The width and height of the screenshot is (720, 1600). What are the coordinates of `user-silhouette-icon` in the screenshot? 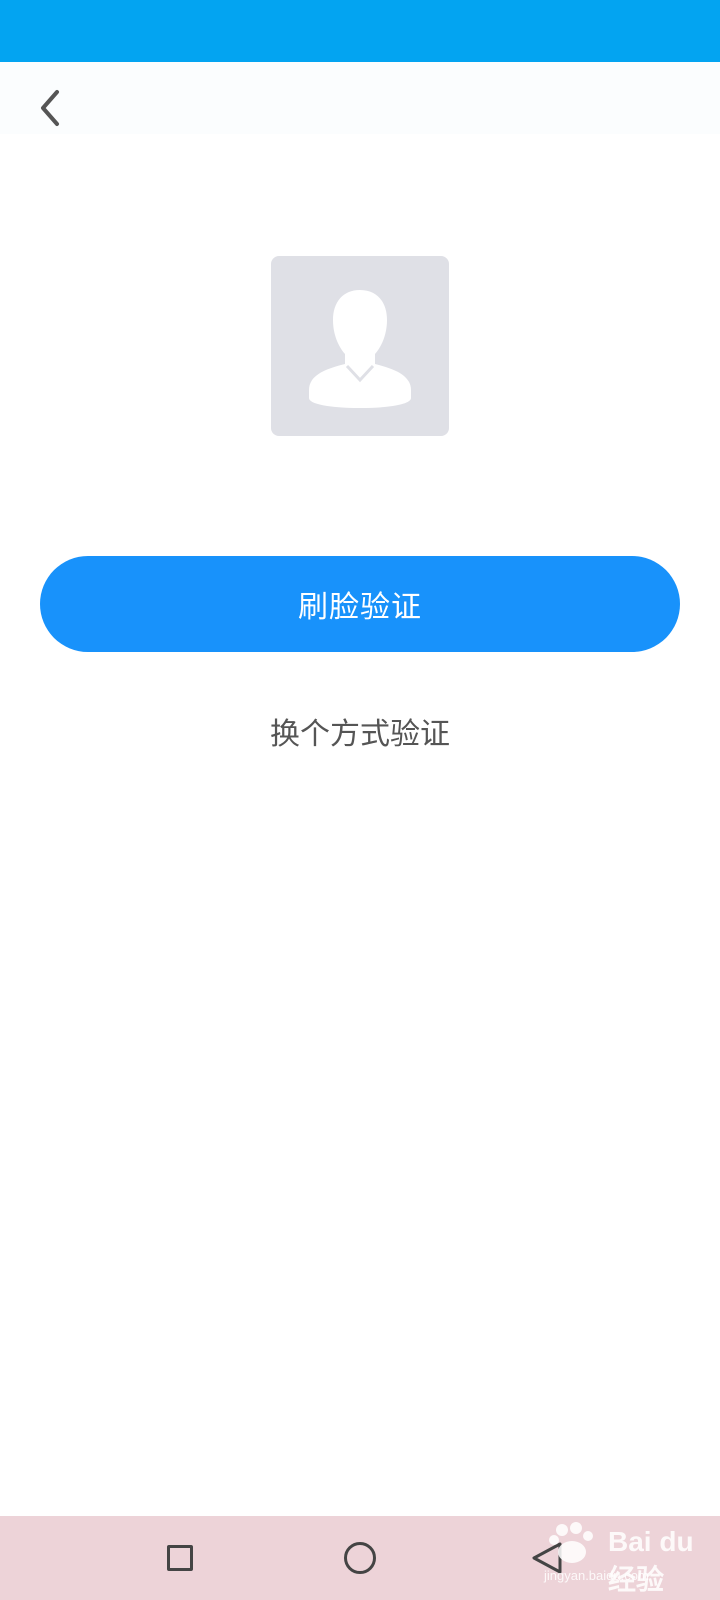 It's located at (360, 346).